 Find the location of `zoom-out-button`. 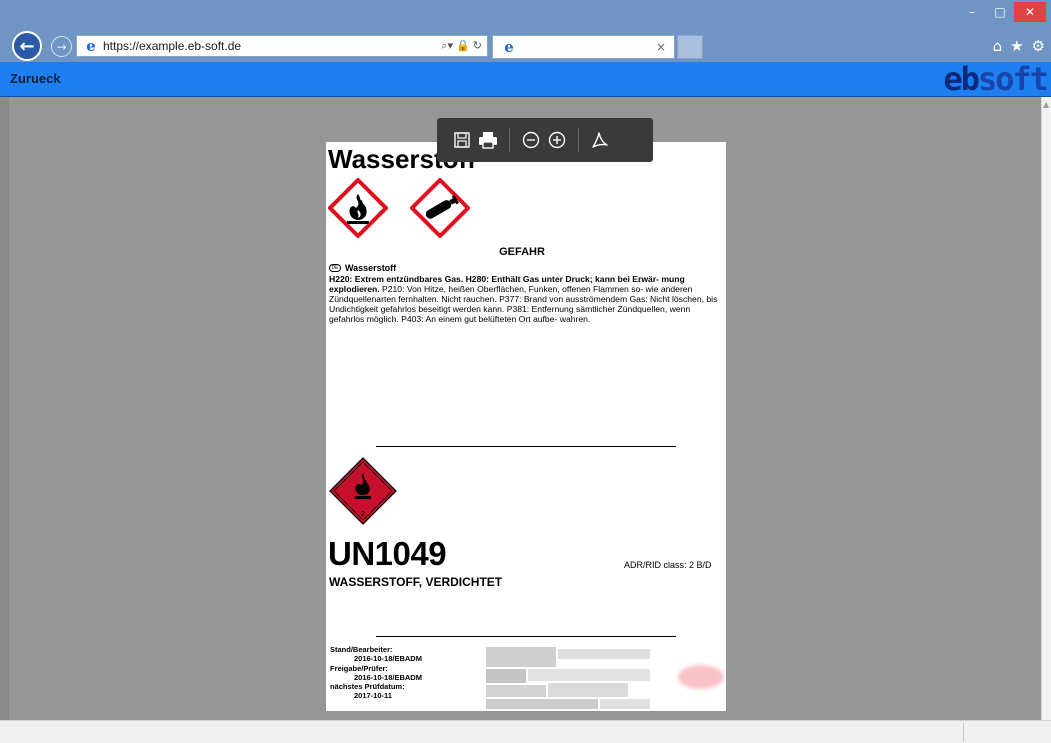

zoom-out-button is located at coordinates (531, 140).